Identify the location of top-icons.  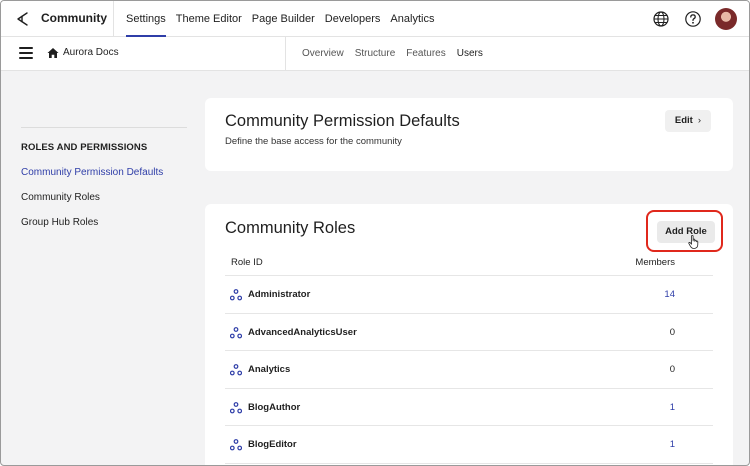
(688, 19).